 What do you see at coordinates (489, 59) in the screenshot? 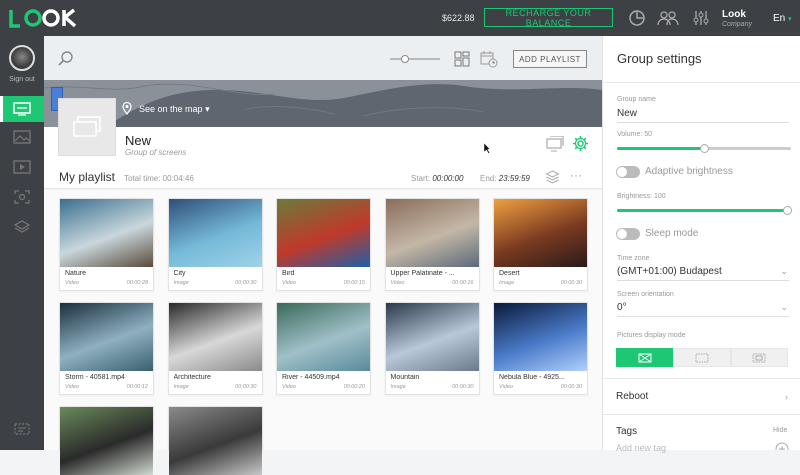
I see `schedule-calendar-icon` at bounding box center [489, 59].